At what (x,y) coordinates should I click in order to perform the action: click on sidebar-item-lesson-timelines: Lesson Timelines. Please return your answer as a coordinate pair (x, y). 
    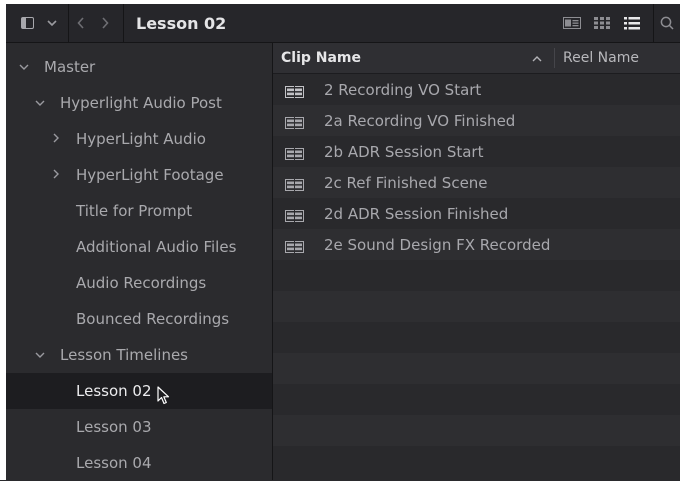
    Looking at the image, I should click on (139, 355).